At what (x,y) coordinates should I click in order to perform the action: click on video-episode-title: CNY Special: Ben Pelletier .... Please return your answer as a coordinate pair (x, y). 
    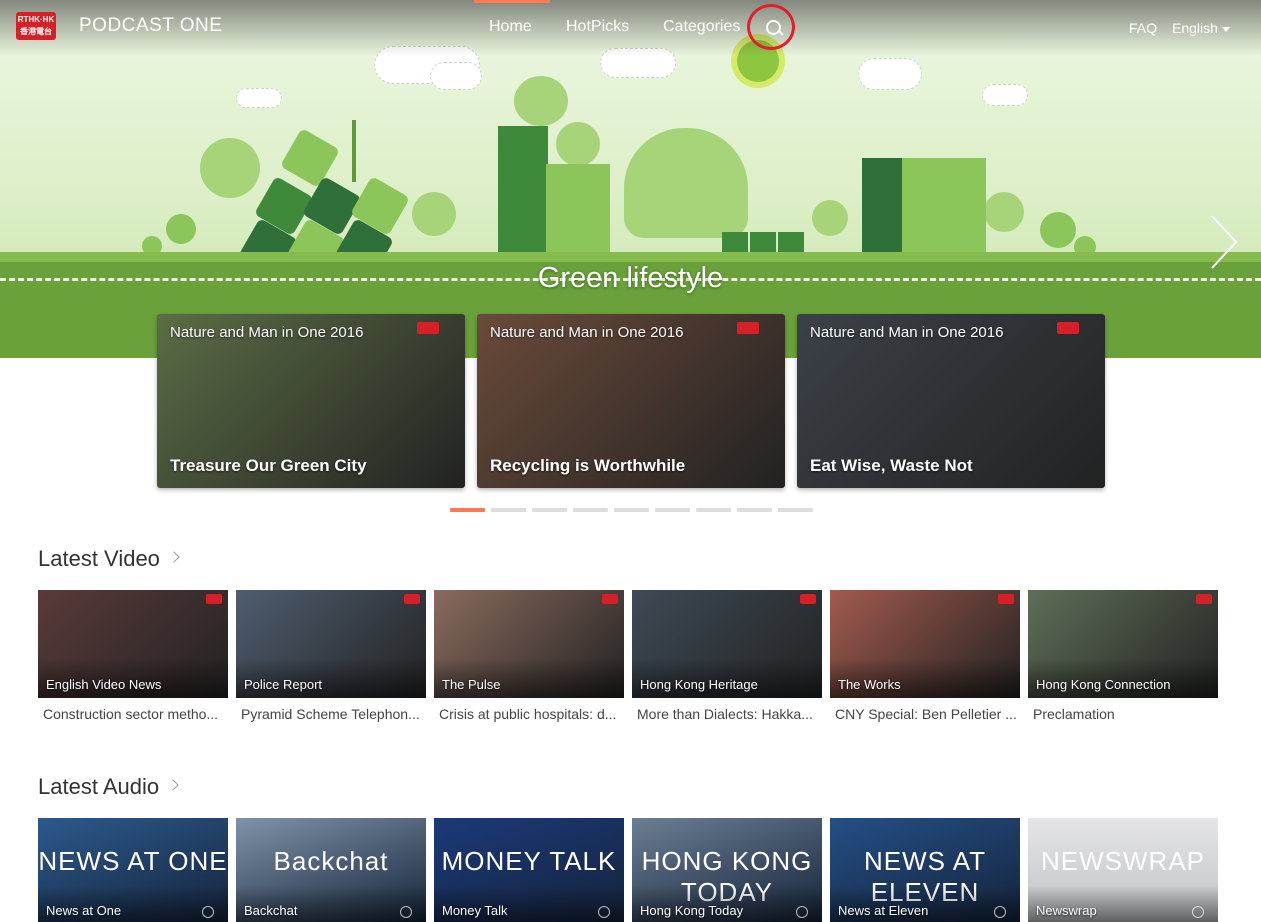
    Looking at the image, I should click on (930, 714).